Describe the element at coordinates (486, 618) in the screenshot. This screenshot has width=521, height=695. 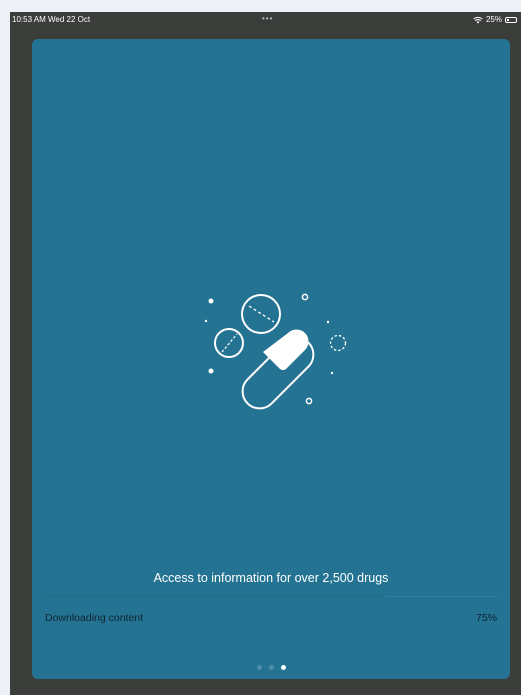
I see `download-percent: 75%` at that location.